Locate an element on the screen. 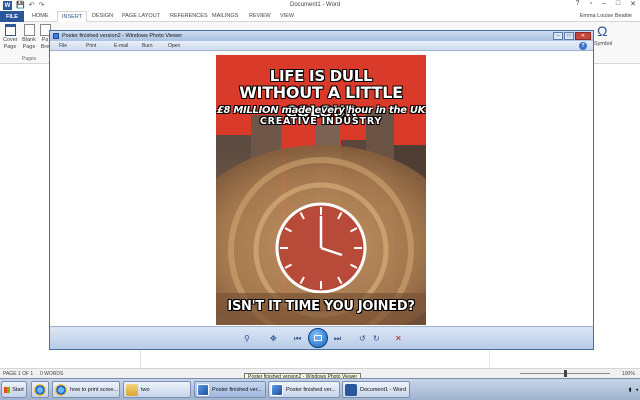  menu-email: E-mail is located at coordinates (121, 46).